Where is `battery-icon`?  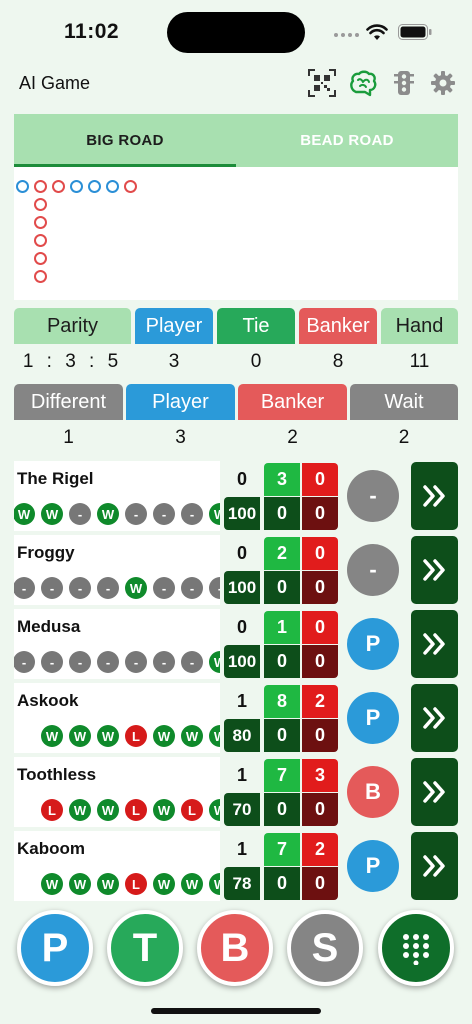
battery-icon is located at coordinates (415, 32).